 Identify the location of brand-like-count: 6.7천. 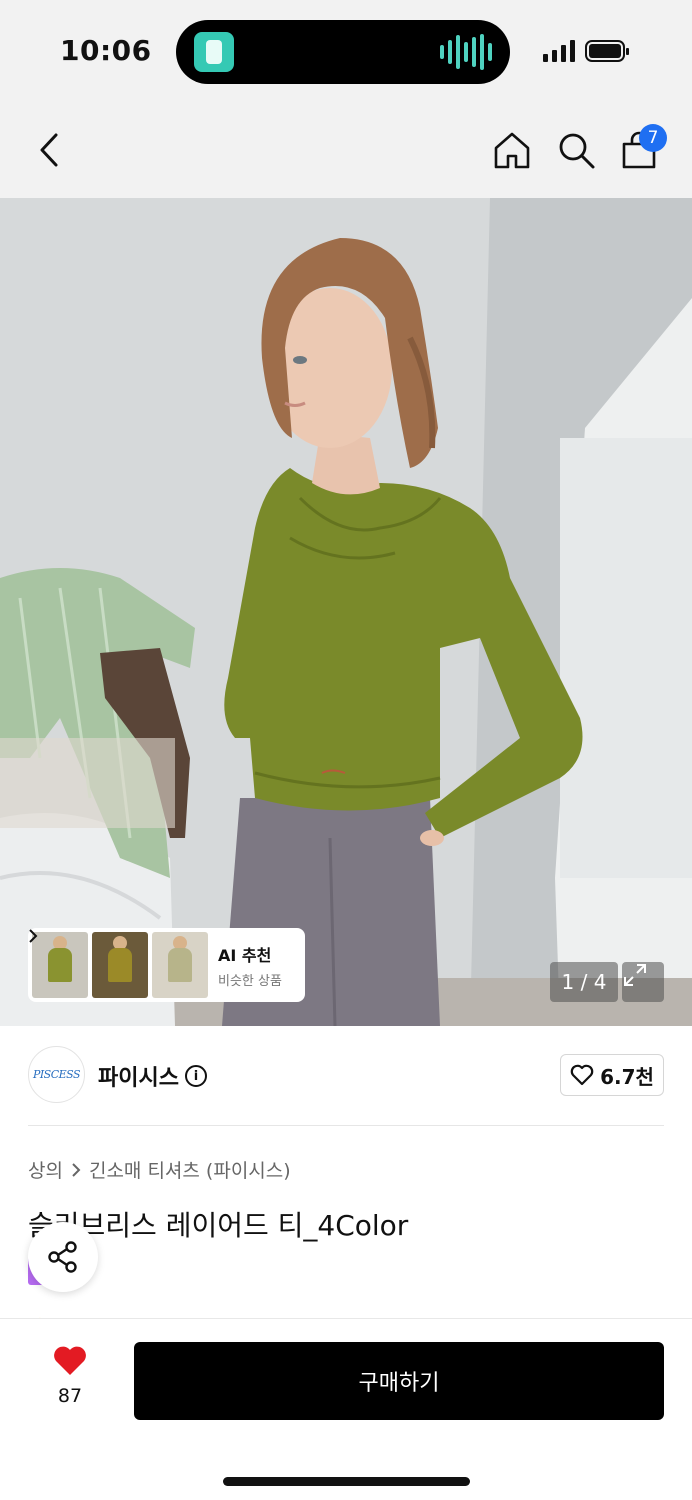
(627, 1076).